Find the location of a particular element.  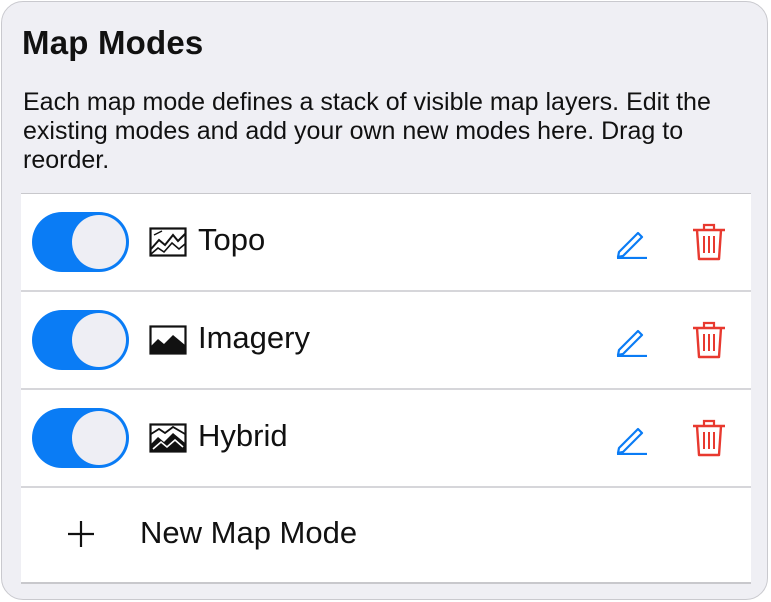

toggle-hybrid is located at coordinates (80, 438).